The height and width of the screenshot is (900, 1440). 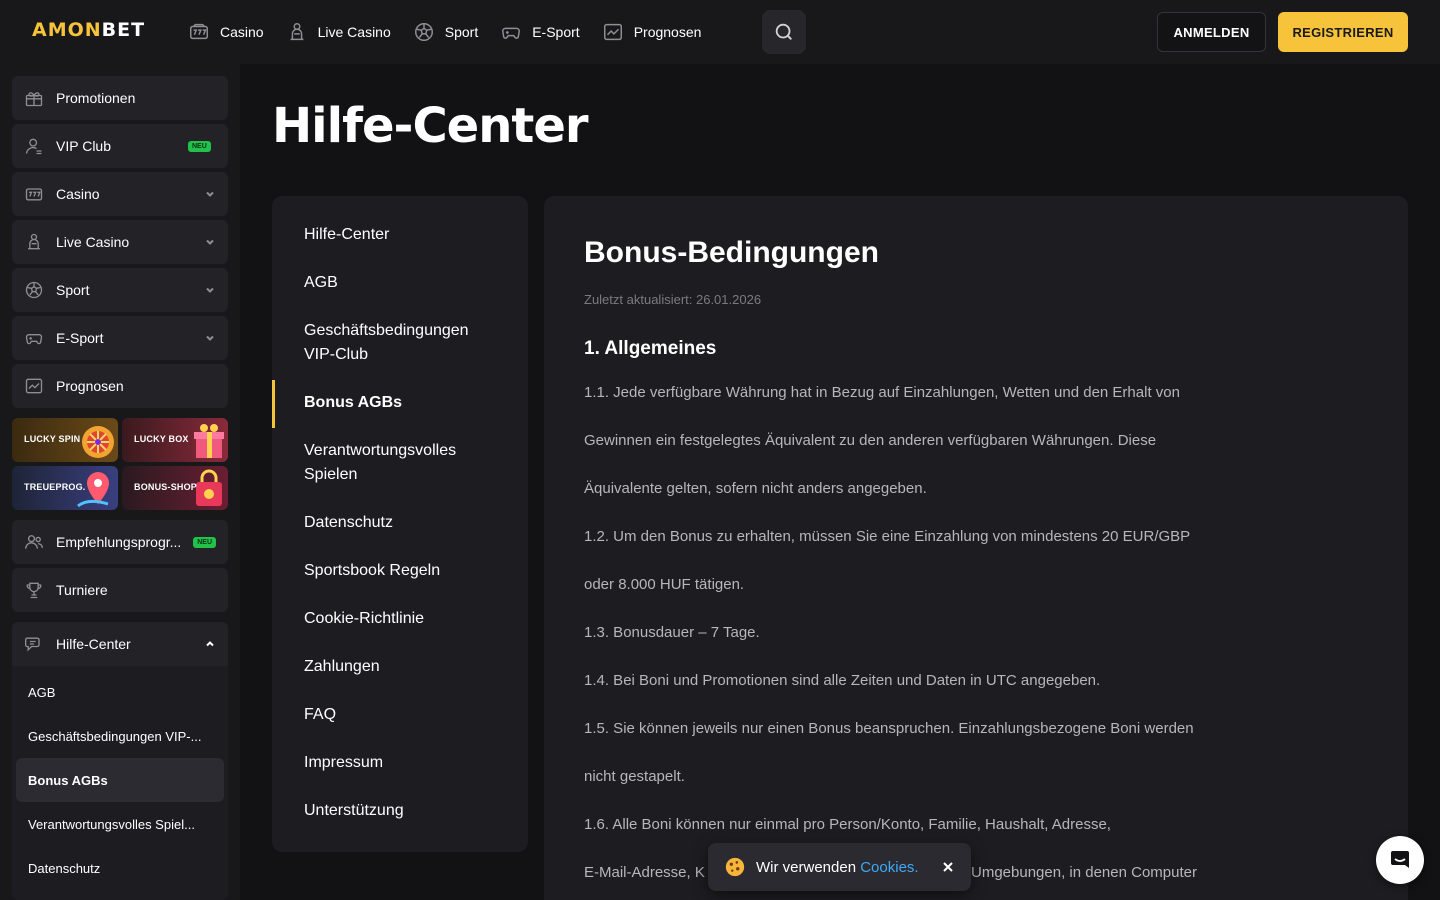 What do you see at coordinates (731, 252) in the screenshot?
I see `content-title: Bonus-Bedingungen` at bounding box center [731, 252].